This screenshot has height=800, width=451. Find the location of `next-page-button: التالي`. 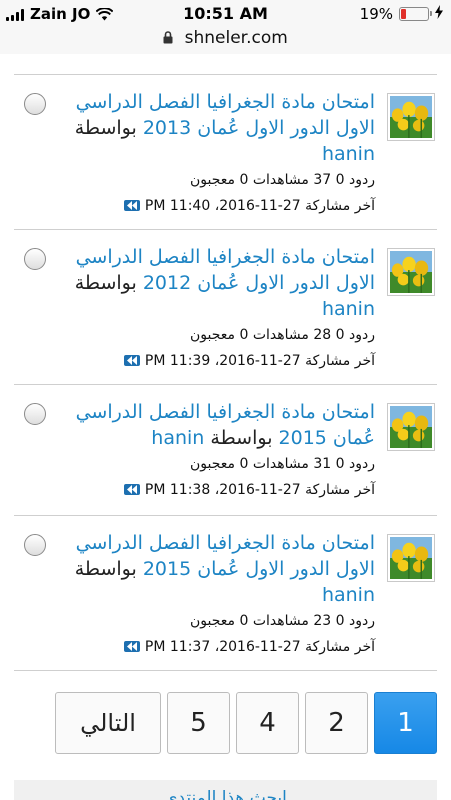

next-page-button: التالي is located at coordinates (108, 723).